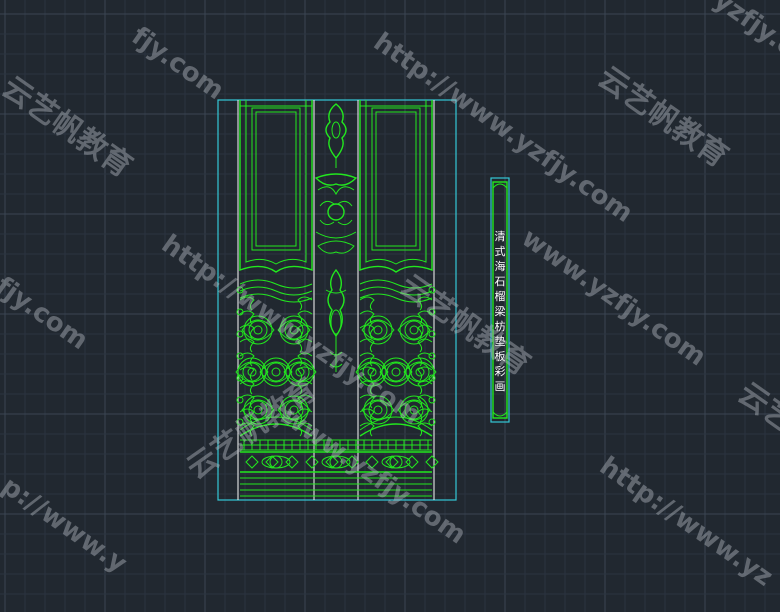  I want to click on watermark-url: http://www.yz, so click(686, 521).